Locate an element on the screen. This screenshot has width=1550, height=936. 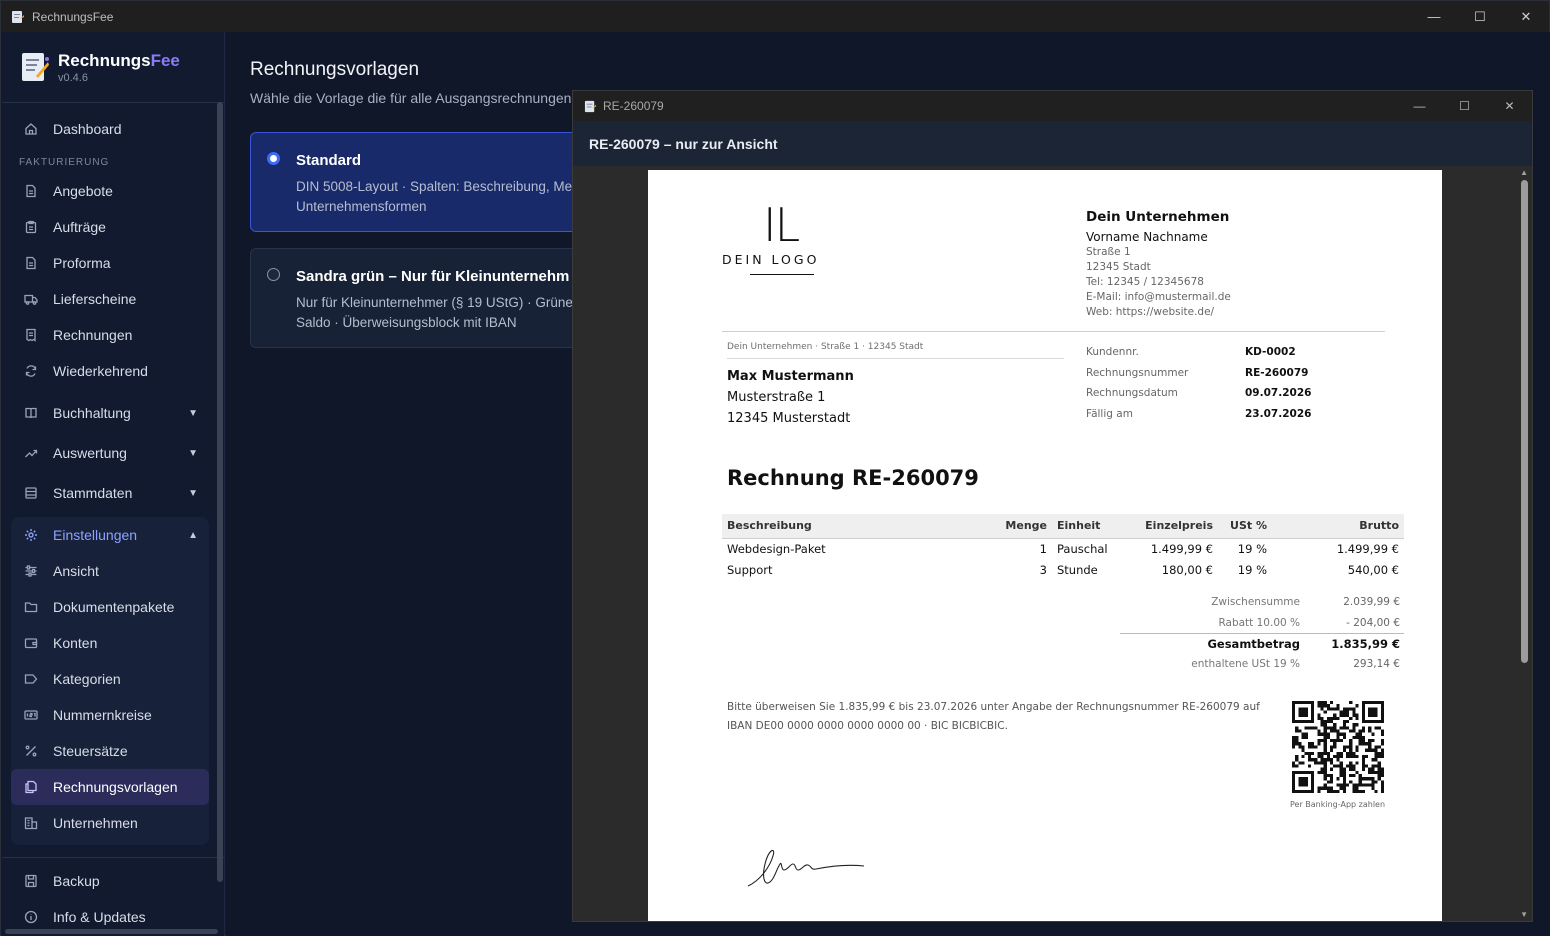
total-key: enthaltene USt 19 % is located at coordinates (1245, 664).